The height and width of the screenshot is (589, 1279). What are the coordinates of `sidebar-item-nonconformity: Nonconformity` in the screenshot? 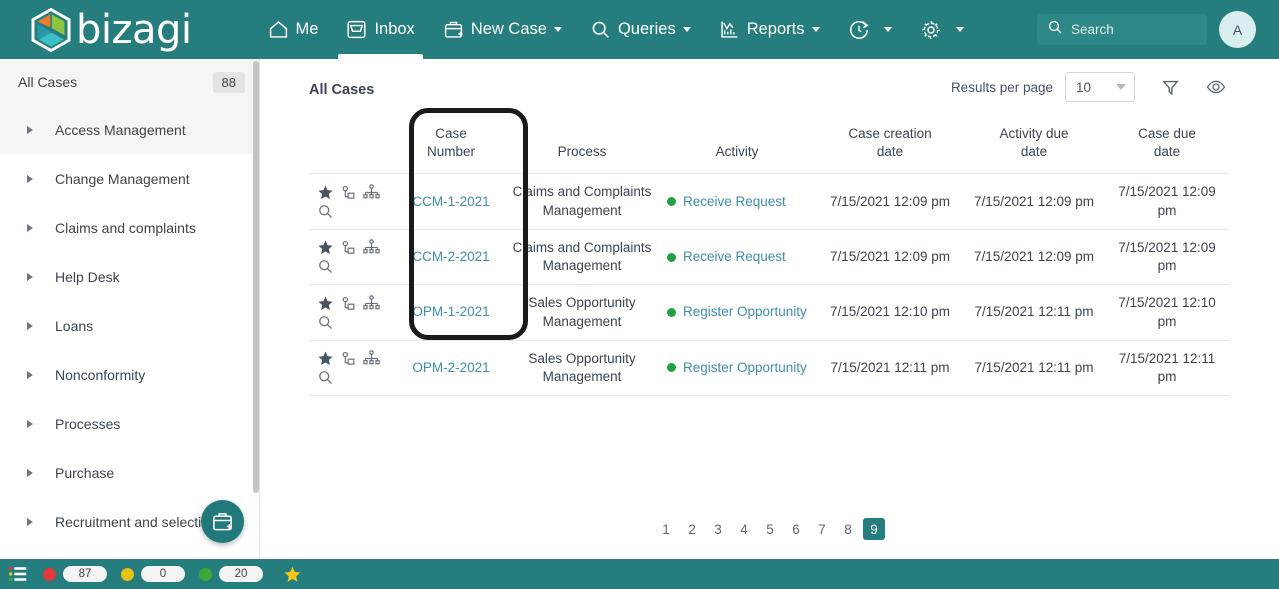 It's located at (129, 374).